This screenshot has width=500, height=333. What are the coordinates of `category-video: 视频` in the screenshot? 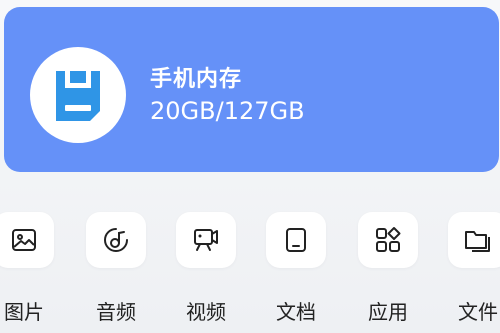 It's located at (208, 272).